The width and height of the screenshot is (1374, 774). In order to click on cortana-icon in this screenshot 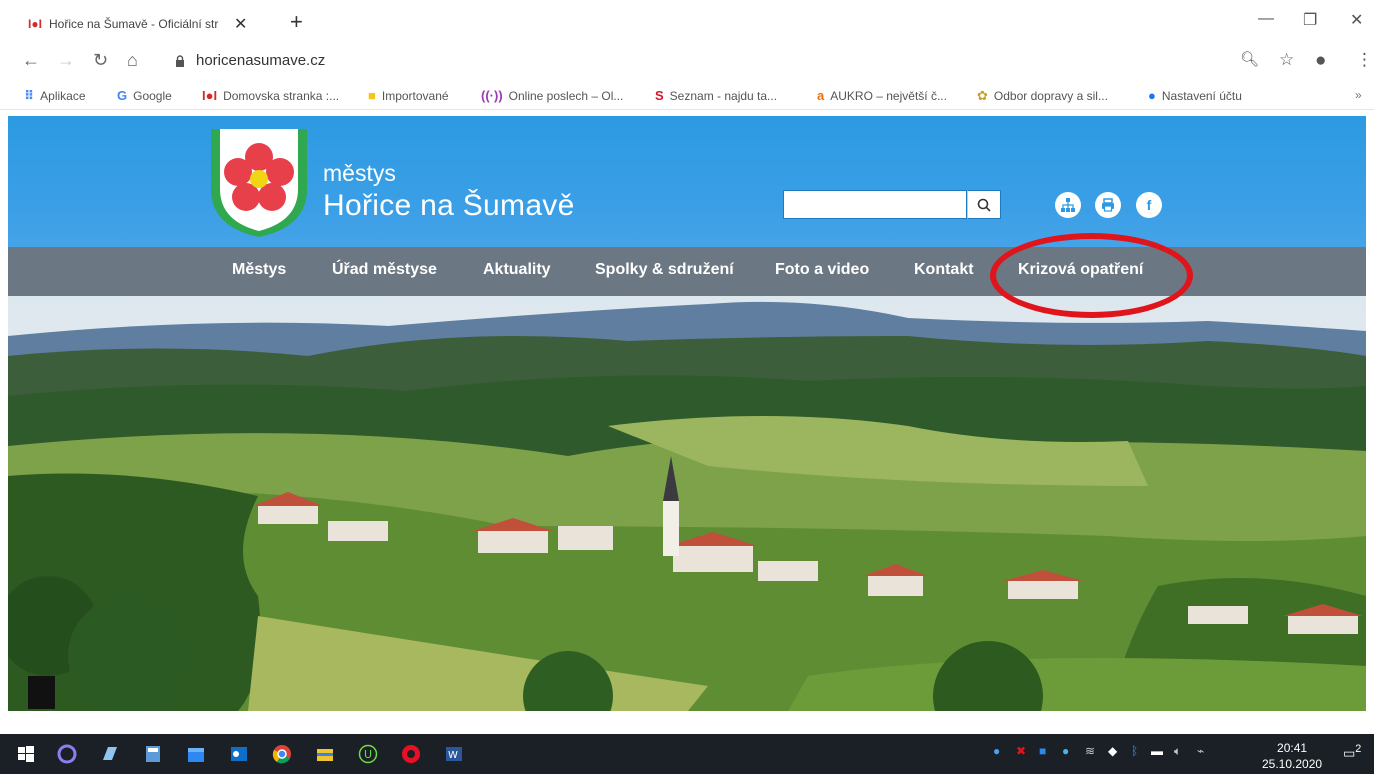, I will do `click(67, 754)`.